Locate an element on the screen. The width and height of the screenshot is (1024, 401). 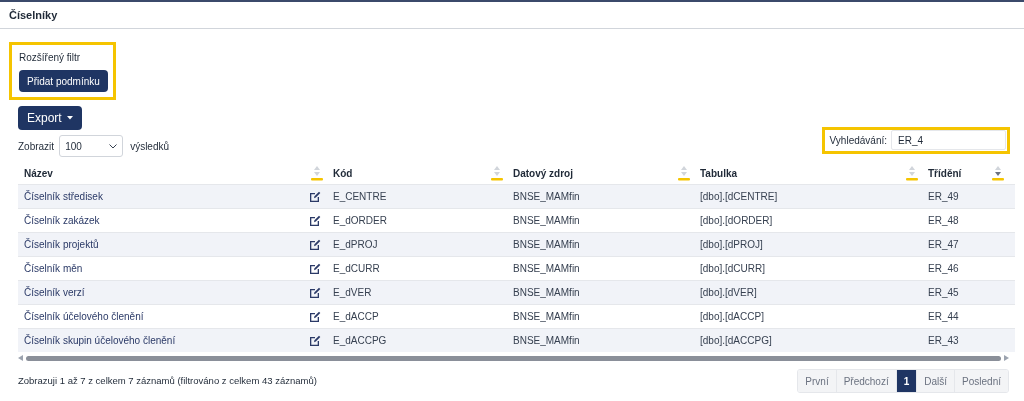
table-cell-text: [dbo].[dORDER] is located at coordinates (736, 221).